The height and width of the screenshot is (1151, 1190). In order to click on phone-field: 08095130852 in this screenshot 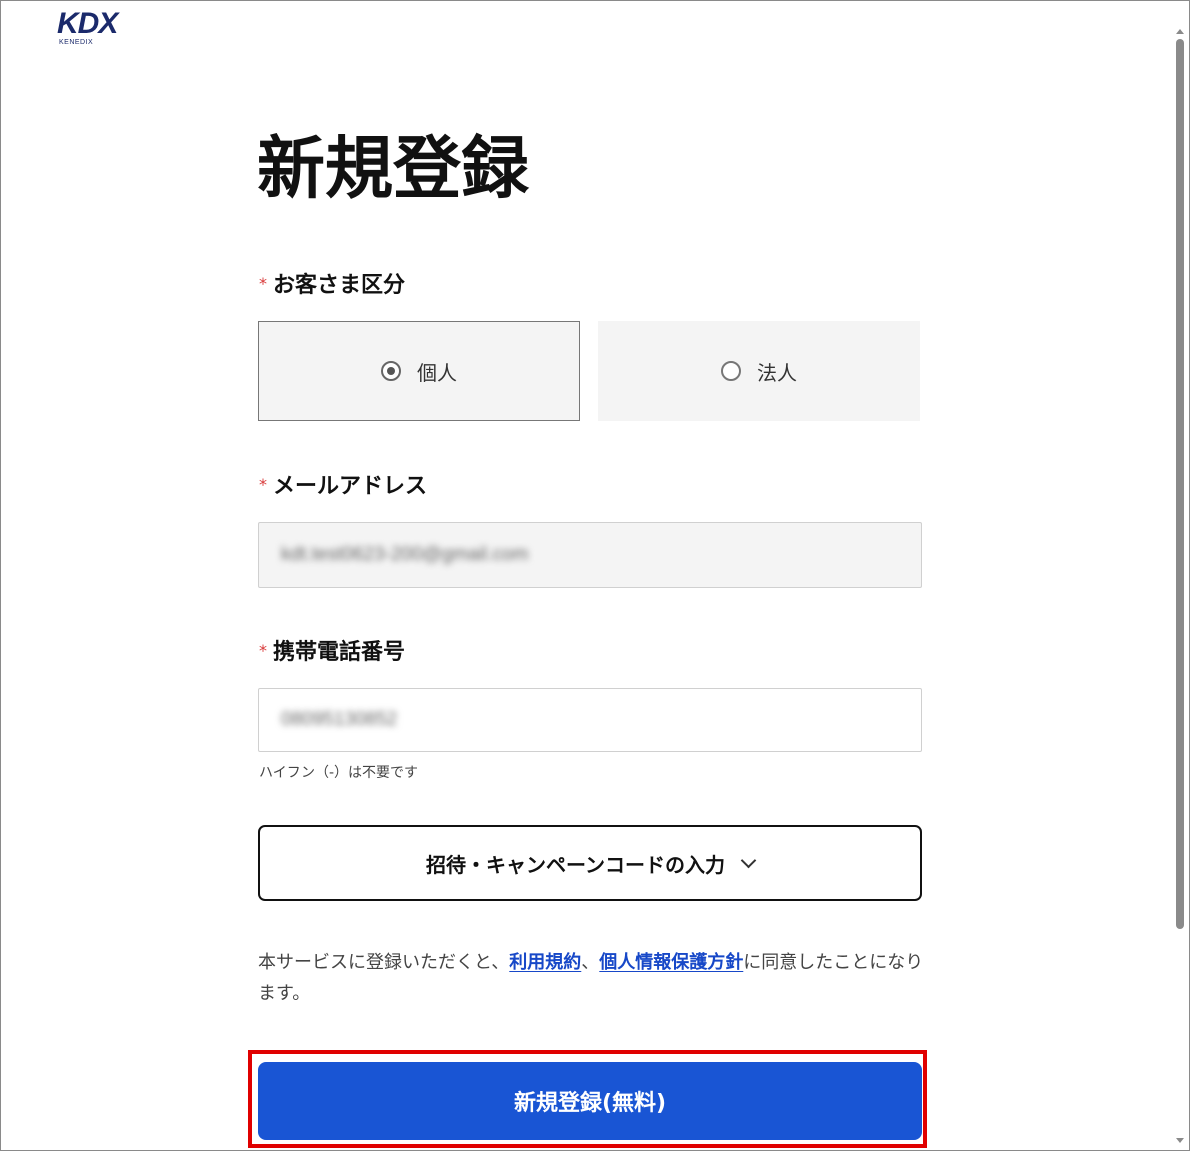, I will do `click(590, 720)`.